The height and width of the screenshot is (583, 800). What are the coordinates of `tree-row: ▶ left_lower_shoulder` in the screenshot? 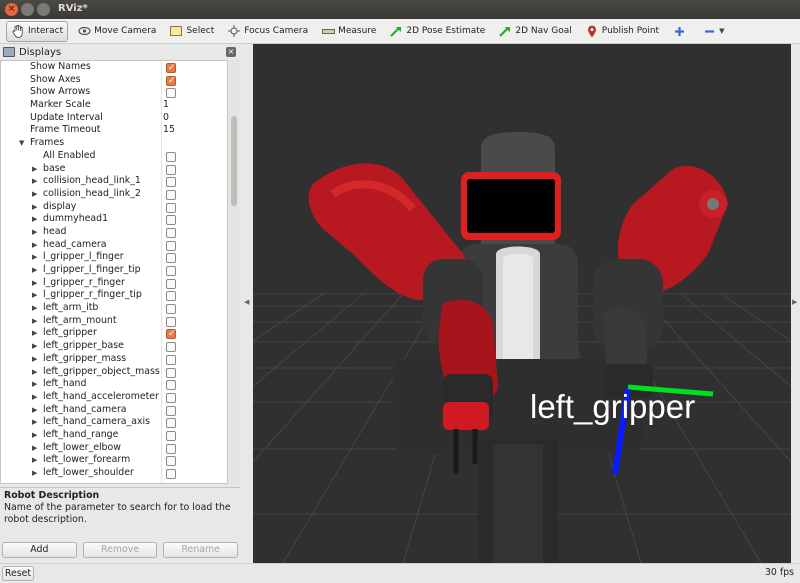 It's located at (114, 473).